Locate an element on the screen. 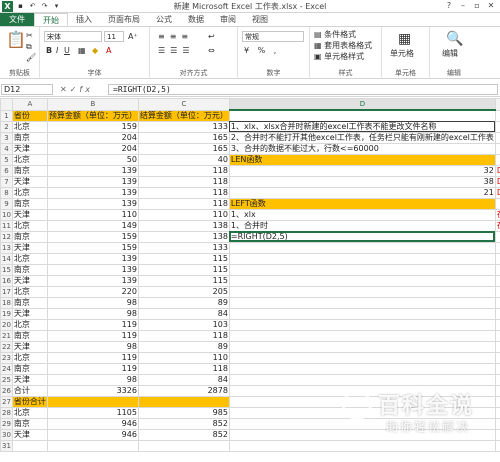 This screenshot has width=500, height=462. row-header: 6 is located at coordinates (6, 170).